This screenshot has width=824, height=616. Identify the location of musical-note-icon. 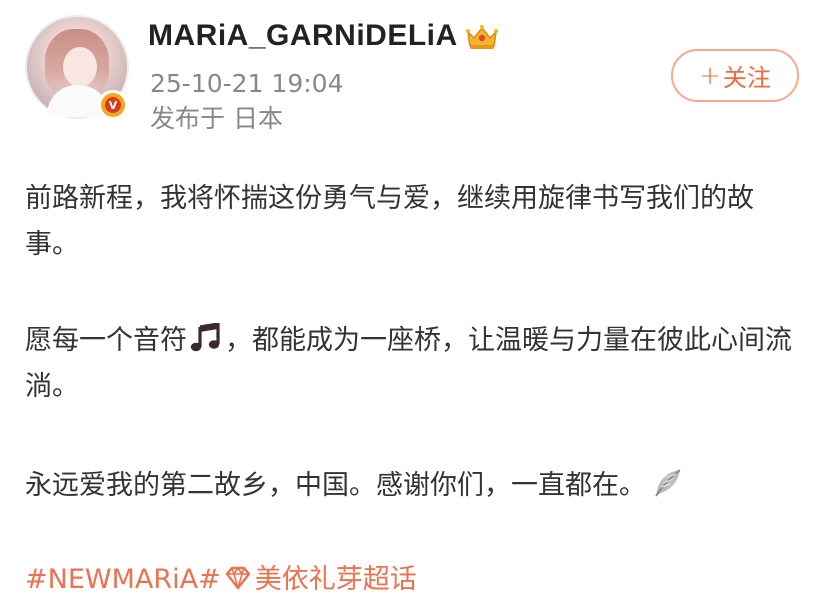
(205, 337).